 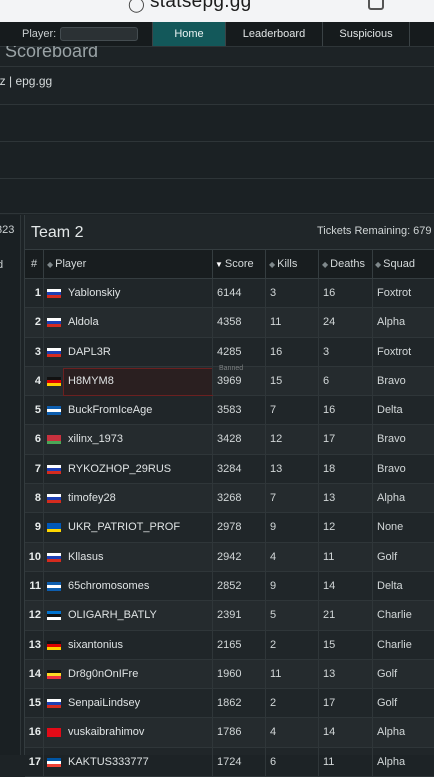 What do you see at coordinates (34, 556) in the screenshot?
I see `rank-cell: 10` at bounding box center [34, 556].